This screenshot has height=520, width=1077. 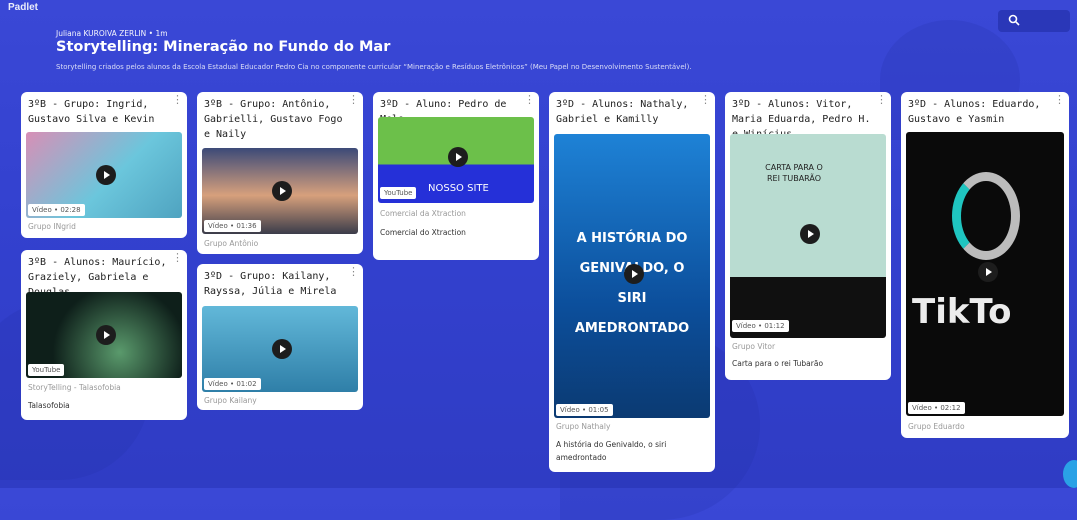 What do you see at coordinates (49, 405) in the screenshot?
I see `post-description: Talasofobia` at bounding box center [49, 405].